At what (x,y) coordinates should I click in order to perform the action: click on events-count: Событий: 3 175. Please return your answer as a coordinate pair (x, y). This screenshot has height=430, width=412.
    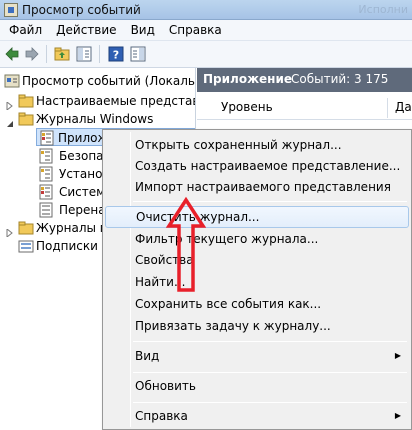
    Looking at the image, I should click on (340, 79).